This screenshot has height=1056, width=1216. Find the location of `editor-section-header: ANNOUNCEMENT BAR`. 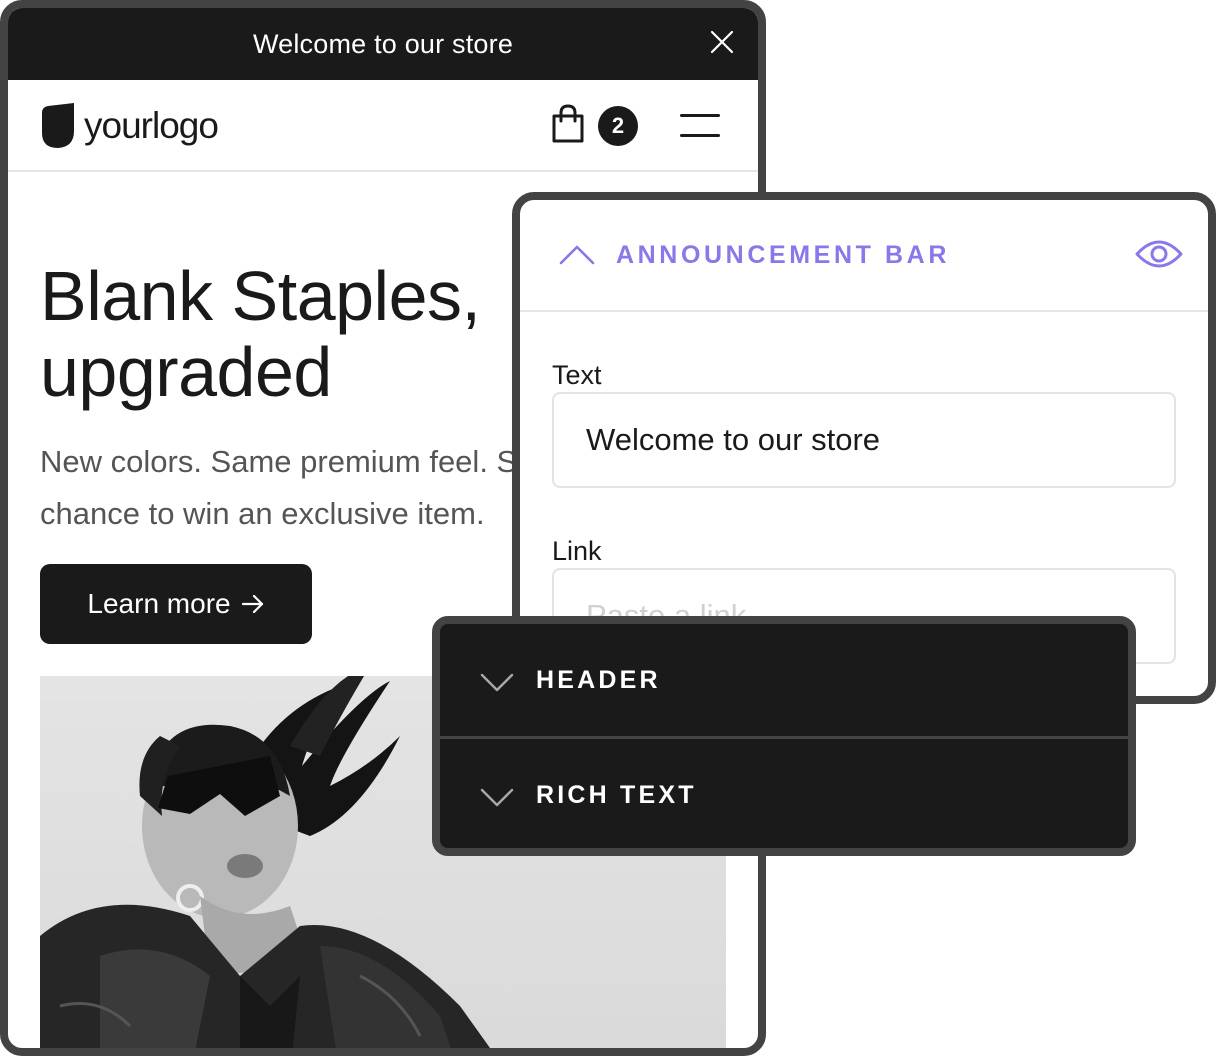

editor-section-header: ANNOUNCEMENT BAR is located at coordinates (864, 256).